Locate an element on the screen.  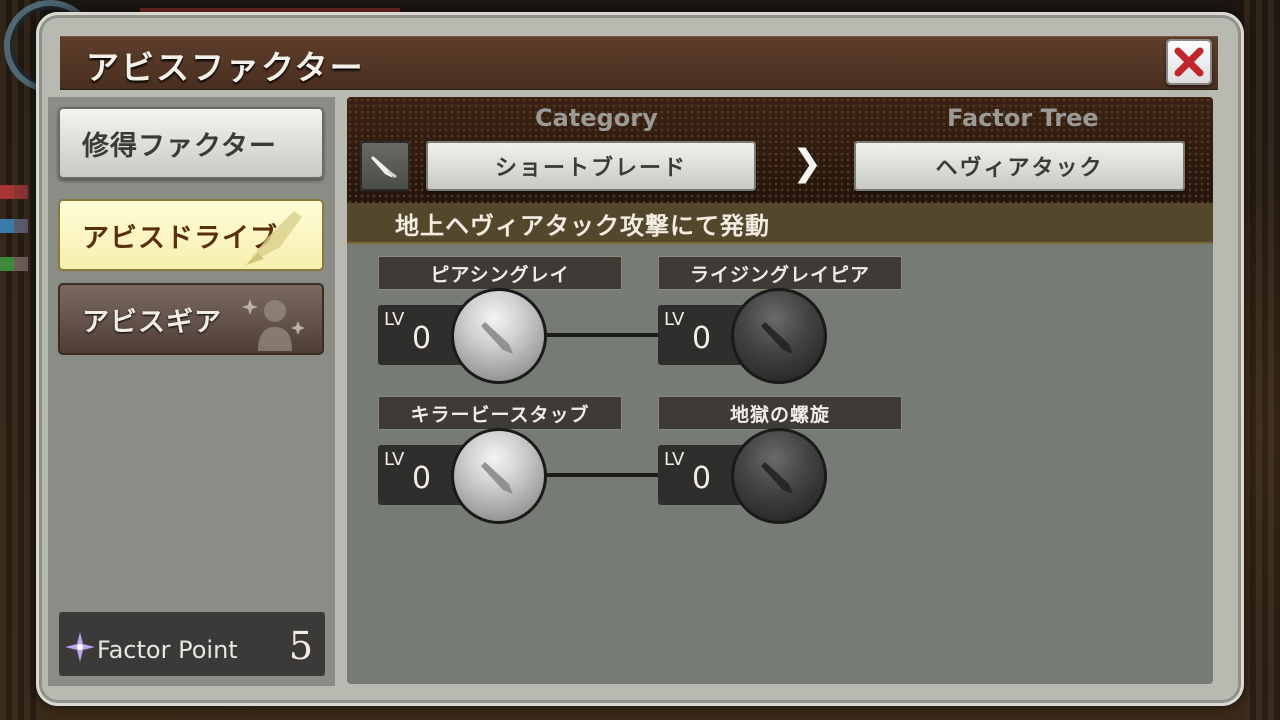
sparkle-icon is located at coordinates (80, 647).